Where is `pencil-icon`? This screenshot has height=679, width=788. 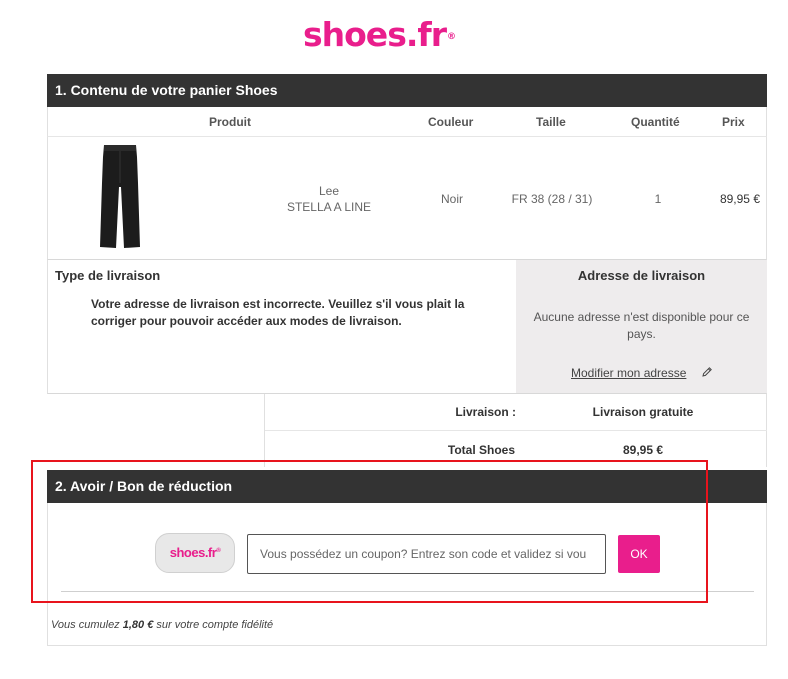 pencil-icon is located at coordinates (707, 372).